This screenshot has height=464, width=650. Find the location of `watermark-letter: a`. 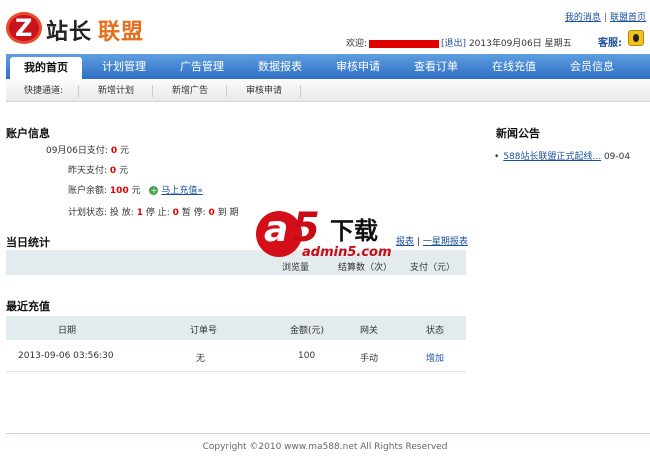

watermark-letter: a is located at coordinates (276, 229).